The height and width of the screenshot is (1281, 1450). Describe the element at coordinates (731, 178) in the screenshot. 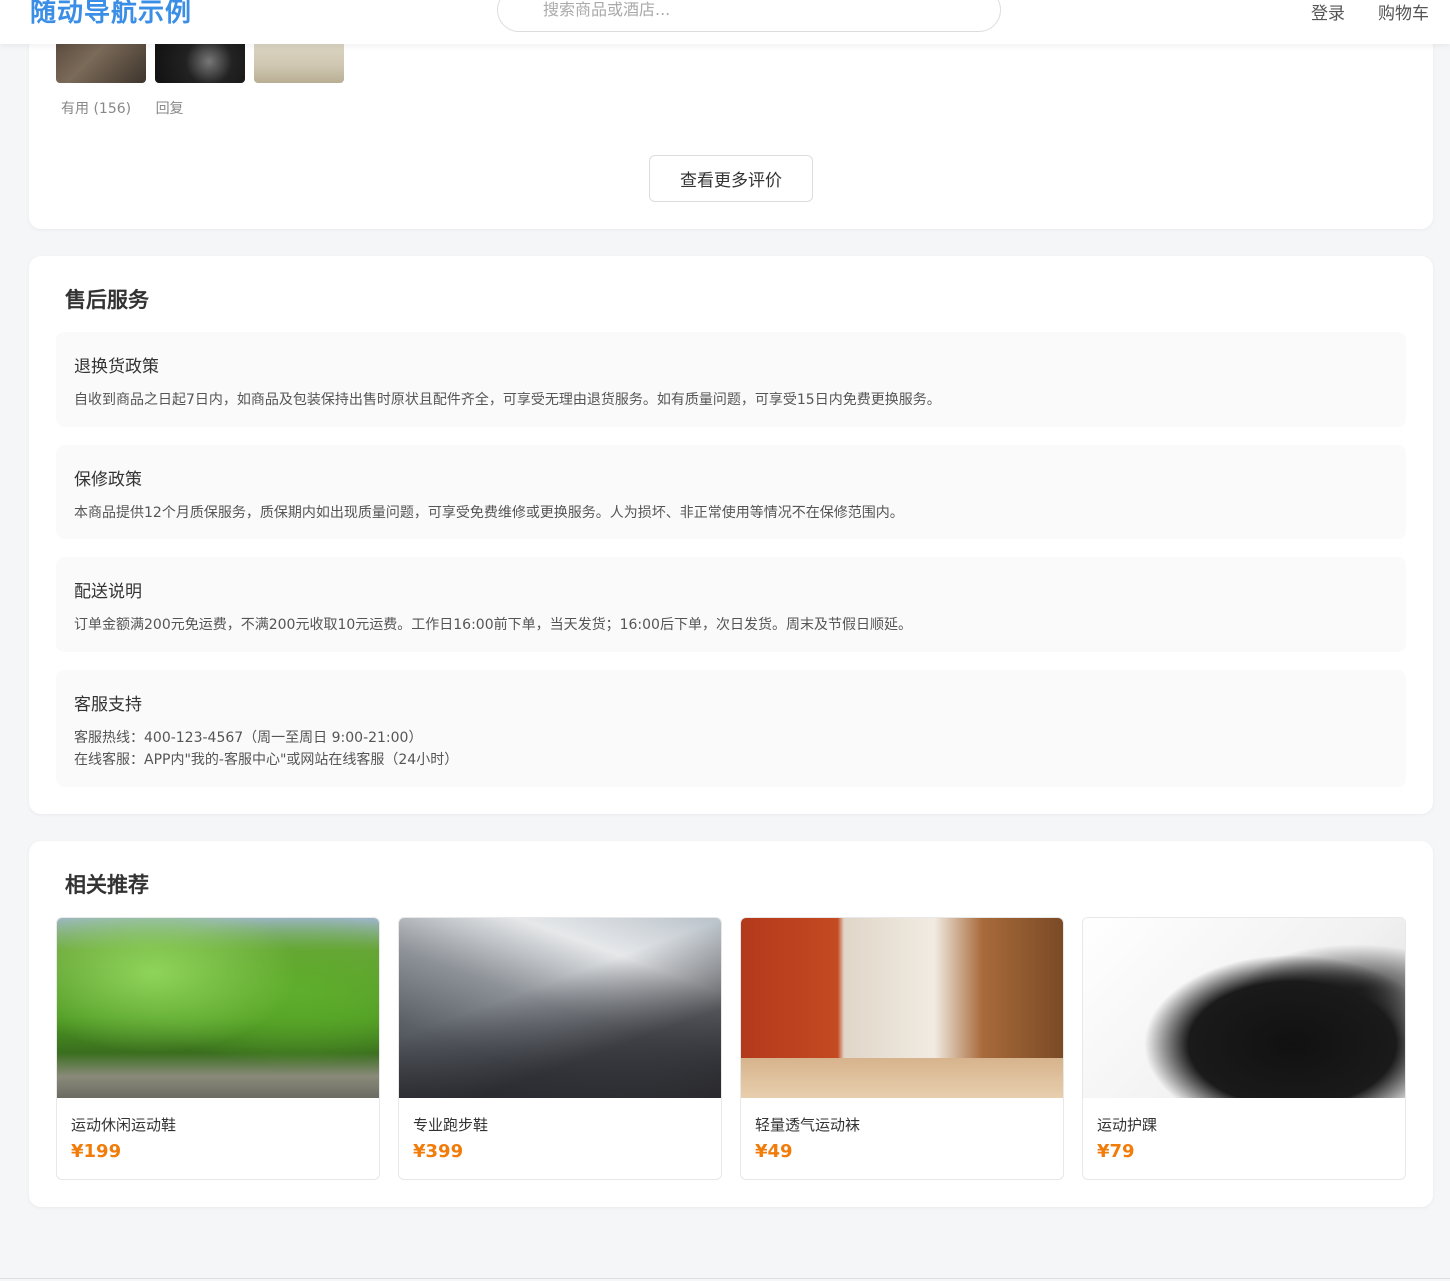

I see `more-reviews-button: 查看更多评价` at that location.